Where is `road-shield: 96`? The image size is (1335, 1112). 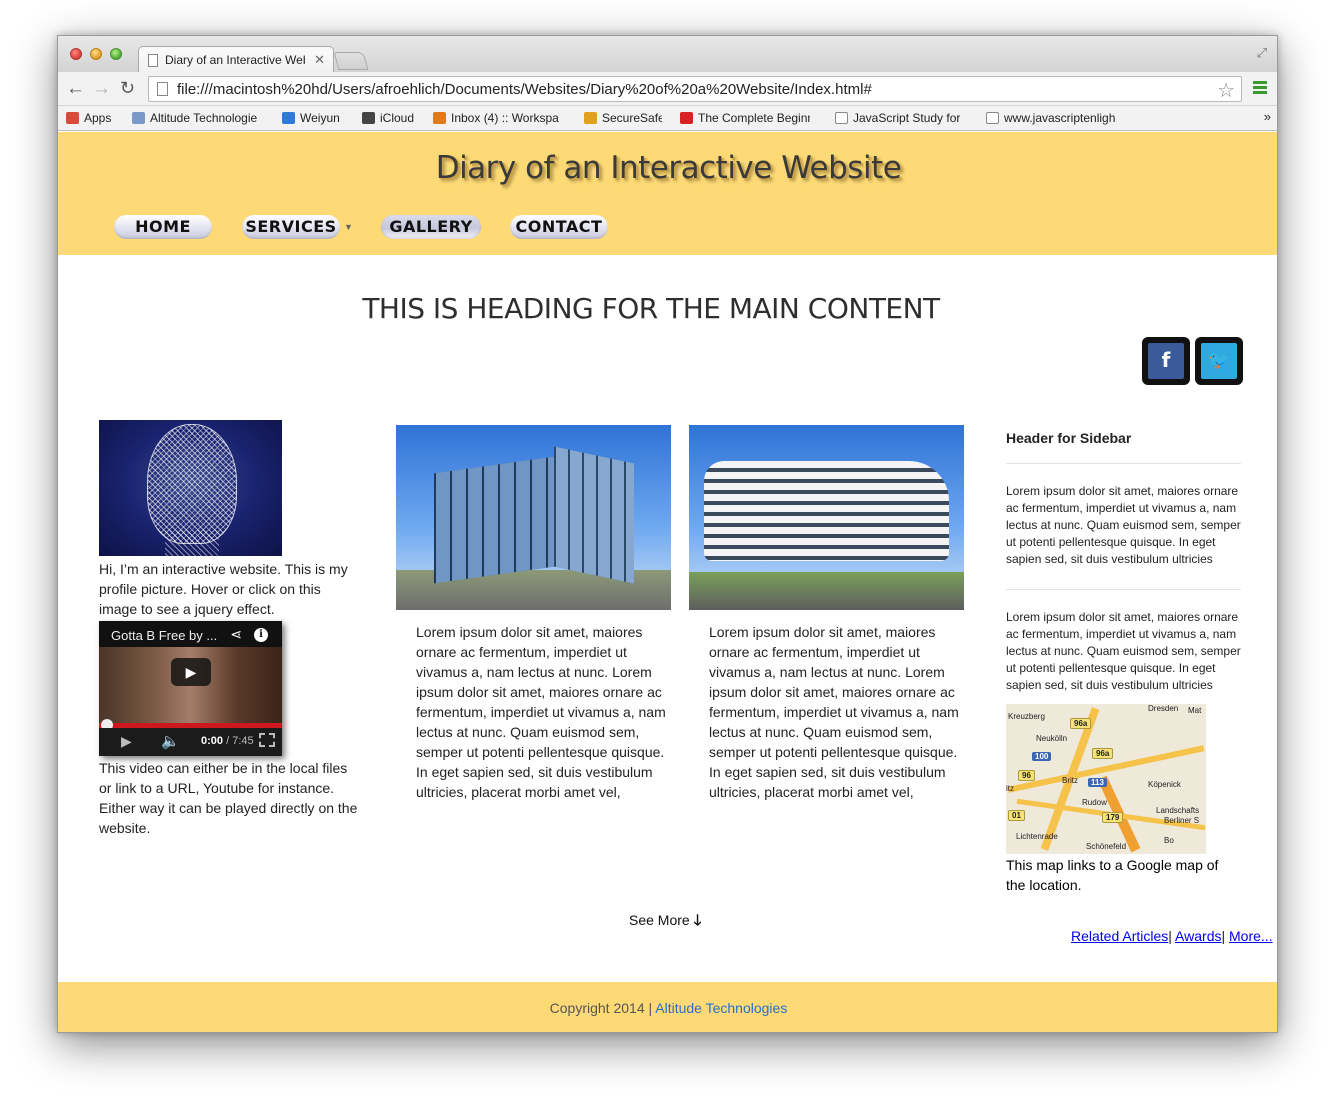 road-shield: 96 is located at coordinates (1026, 775).